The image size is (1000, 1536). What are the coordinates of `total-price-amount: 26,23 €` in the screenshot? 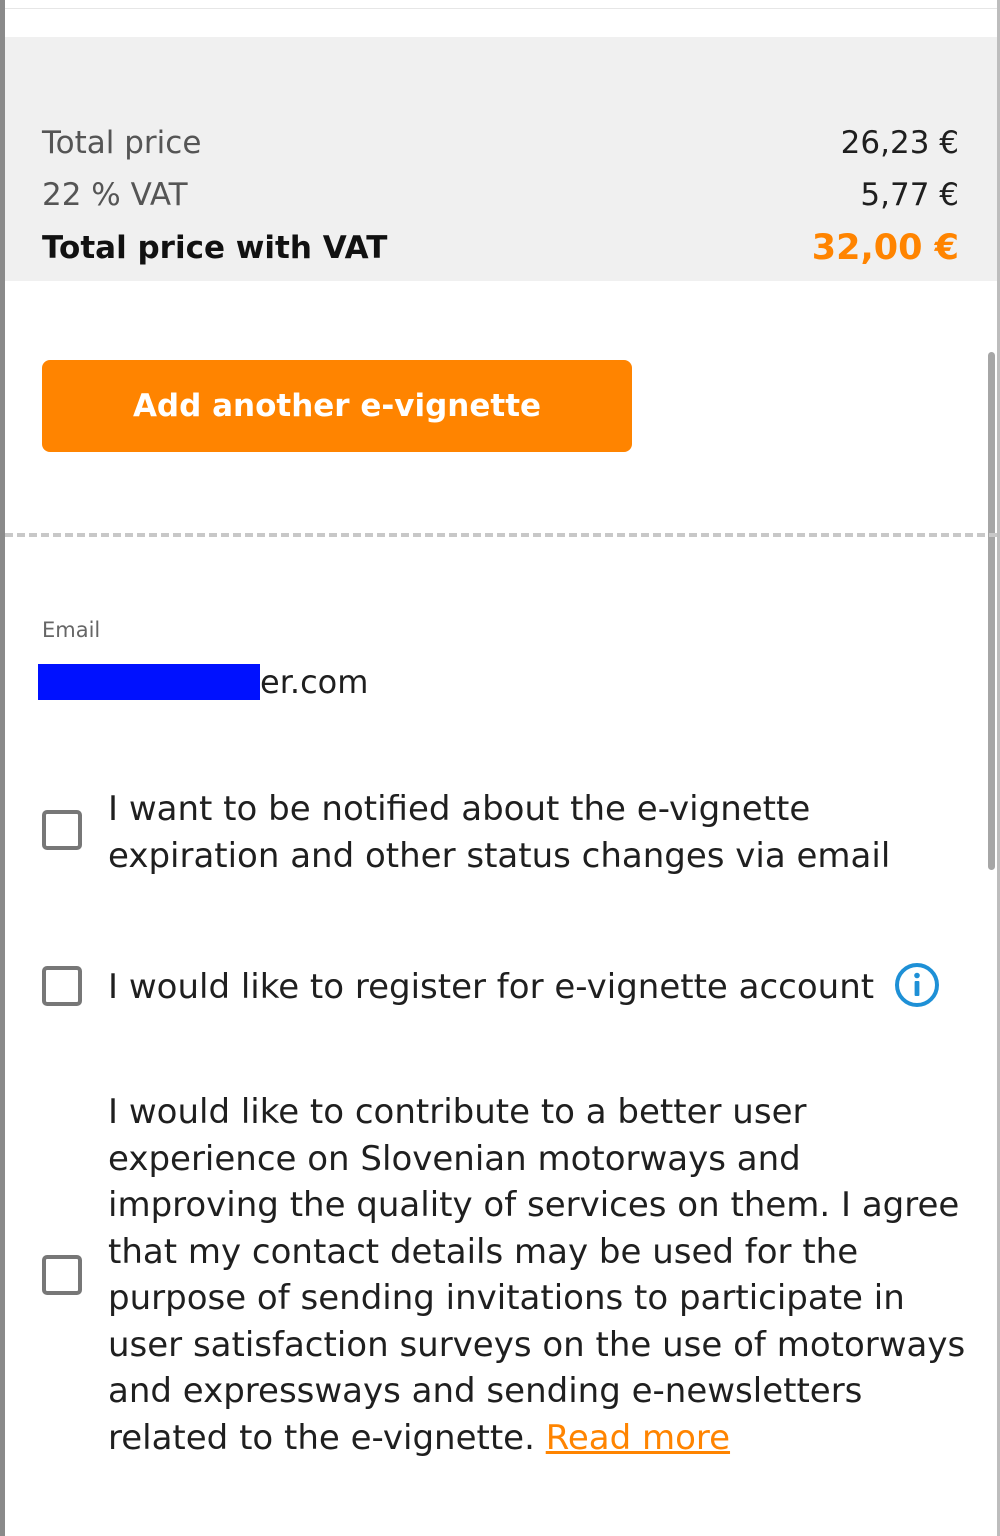 It's located at (899, 143).